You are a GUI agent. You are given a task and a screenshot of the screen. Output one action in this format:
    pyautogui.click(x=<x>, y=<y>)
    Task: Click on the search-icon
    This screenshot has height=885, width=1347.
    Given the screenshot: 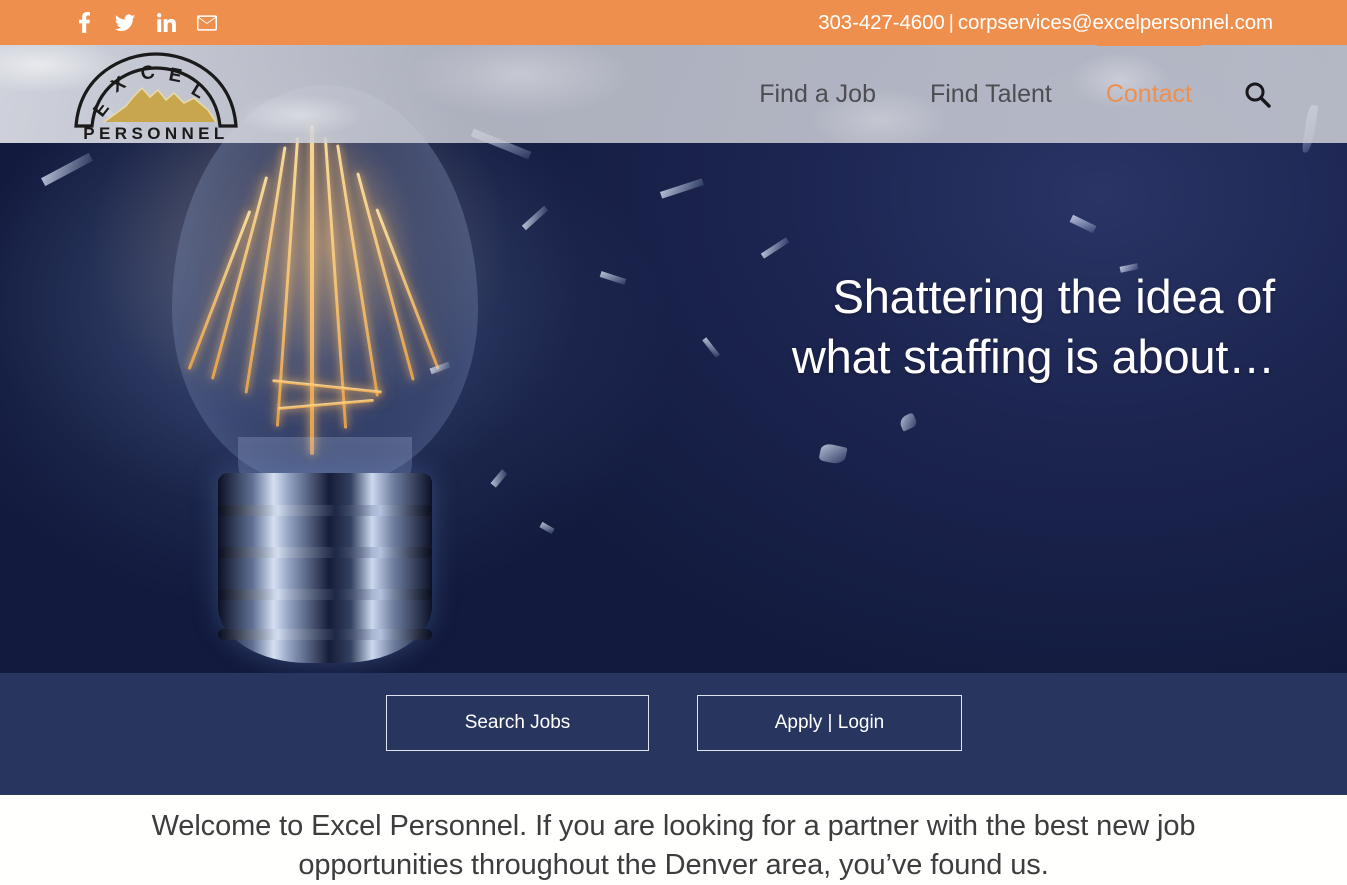 What is the action you would take?
    pyautogui.click(x=1252, y=94)
    